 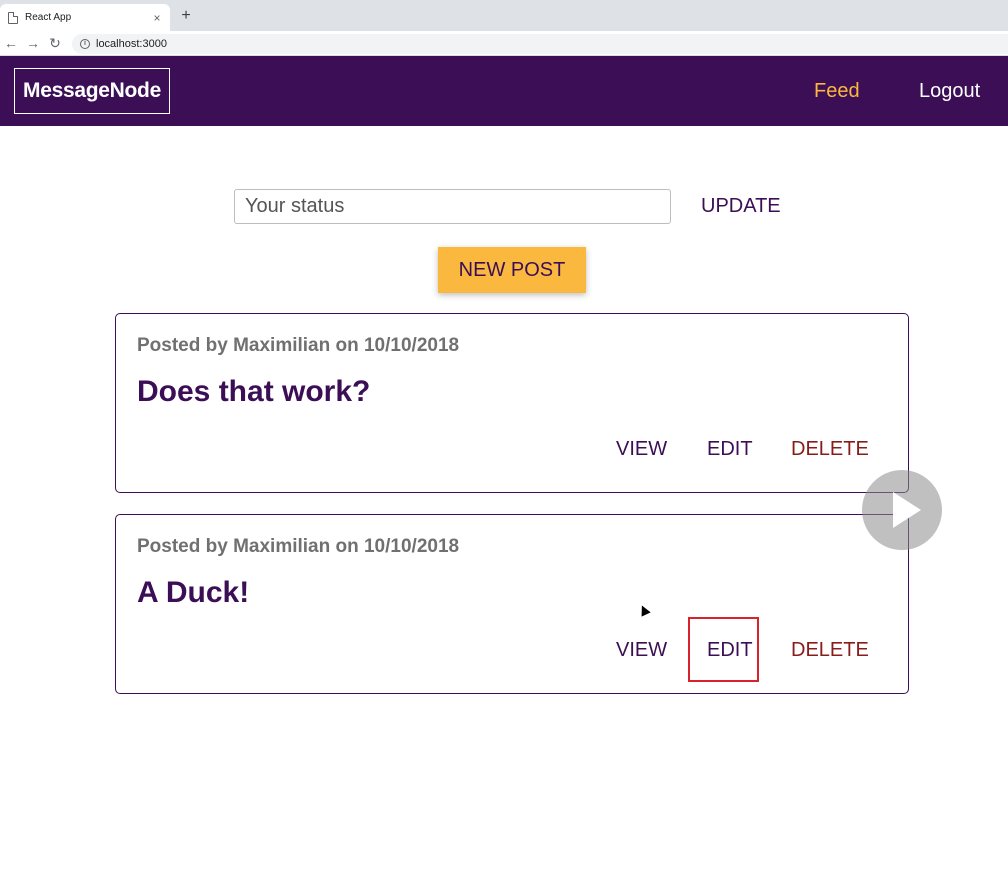 What do you see at coordinates (92, 91) in the screenshot?
I see `logo: MessageNode` at bounding box center [92, 91].